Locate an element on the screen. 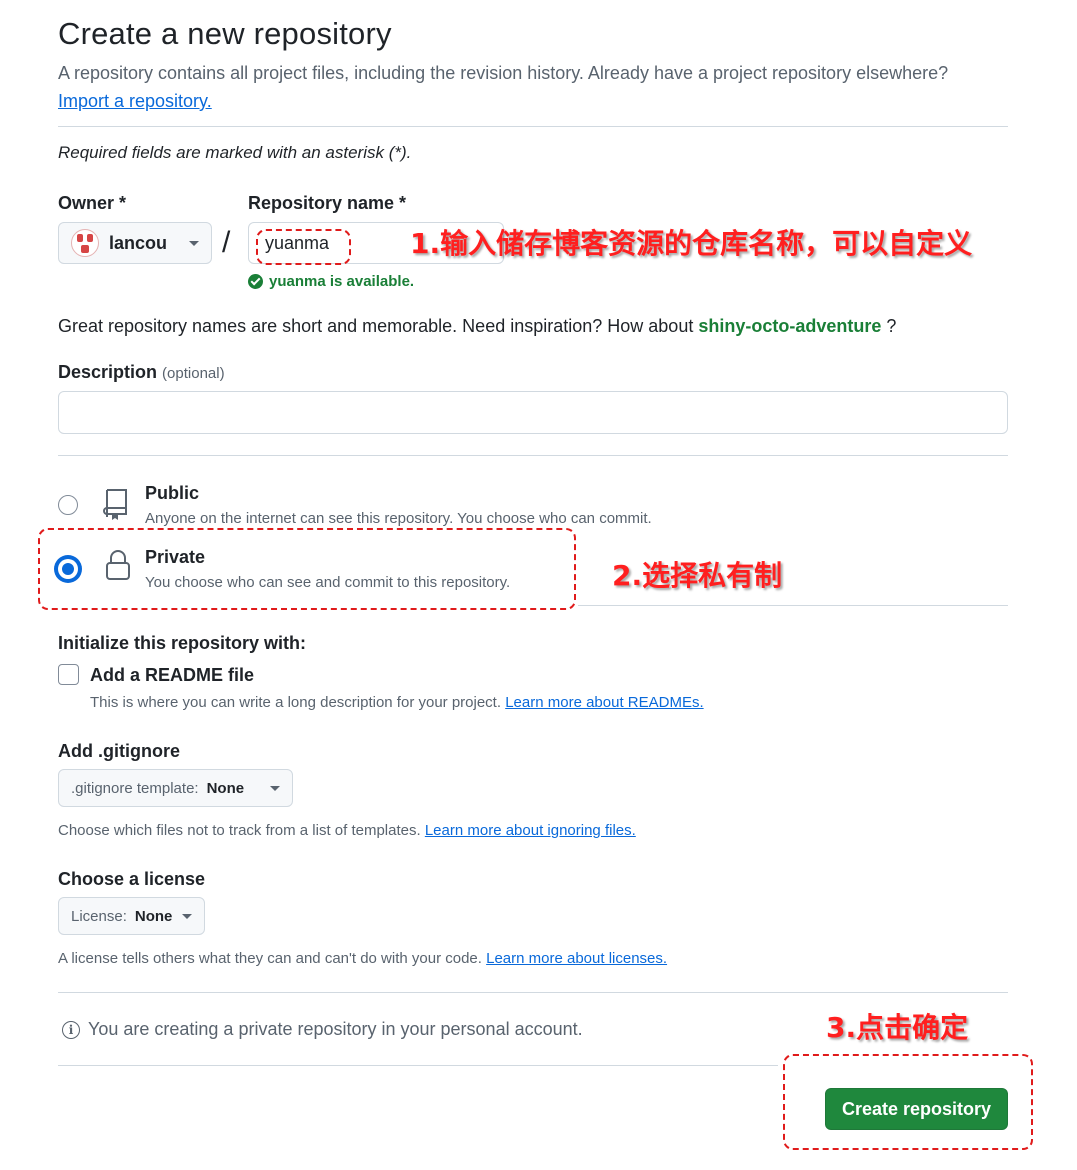  annotation-box-private is located at coordinates (307, 569).